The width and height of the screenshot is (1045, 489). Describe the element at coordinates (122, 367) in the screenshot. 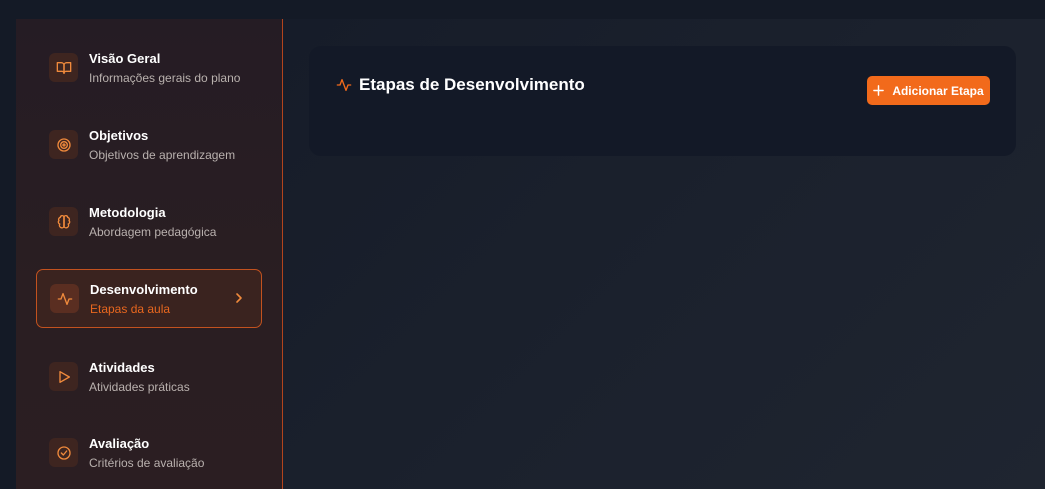

I see `sidebar-item-title: Atividades` at that location.